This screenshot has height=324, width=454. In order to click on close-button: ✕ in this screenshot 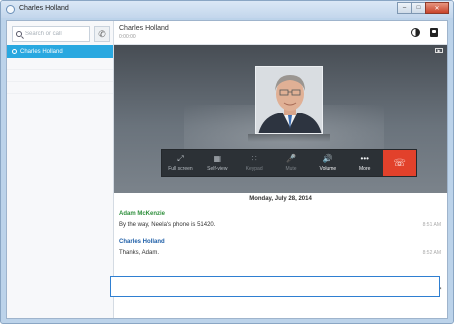, I will do `click(437, 8)`.